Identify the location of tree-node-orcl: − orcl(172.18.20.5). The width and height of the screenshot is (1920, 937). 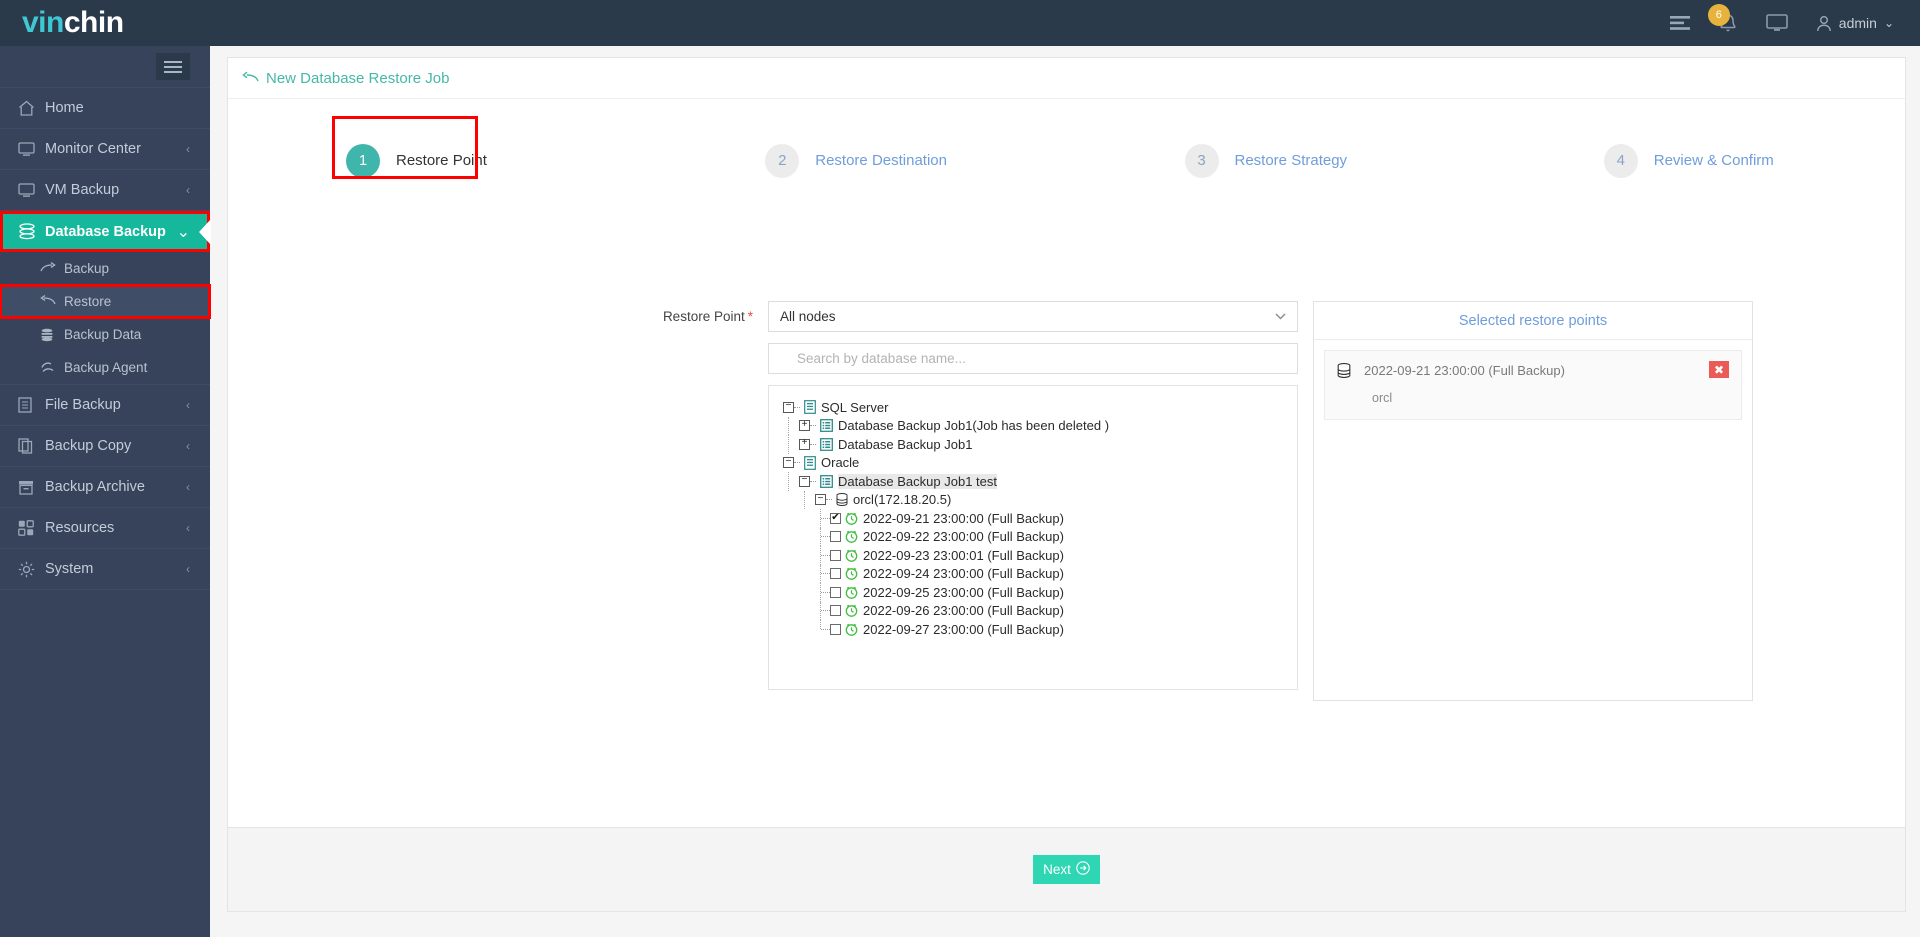
(1040, 499).